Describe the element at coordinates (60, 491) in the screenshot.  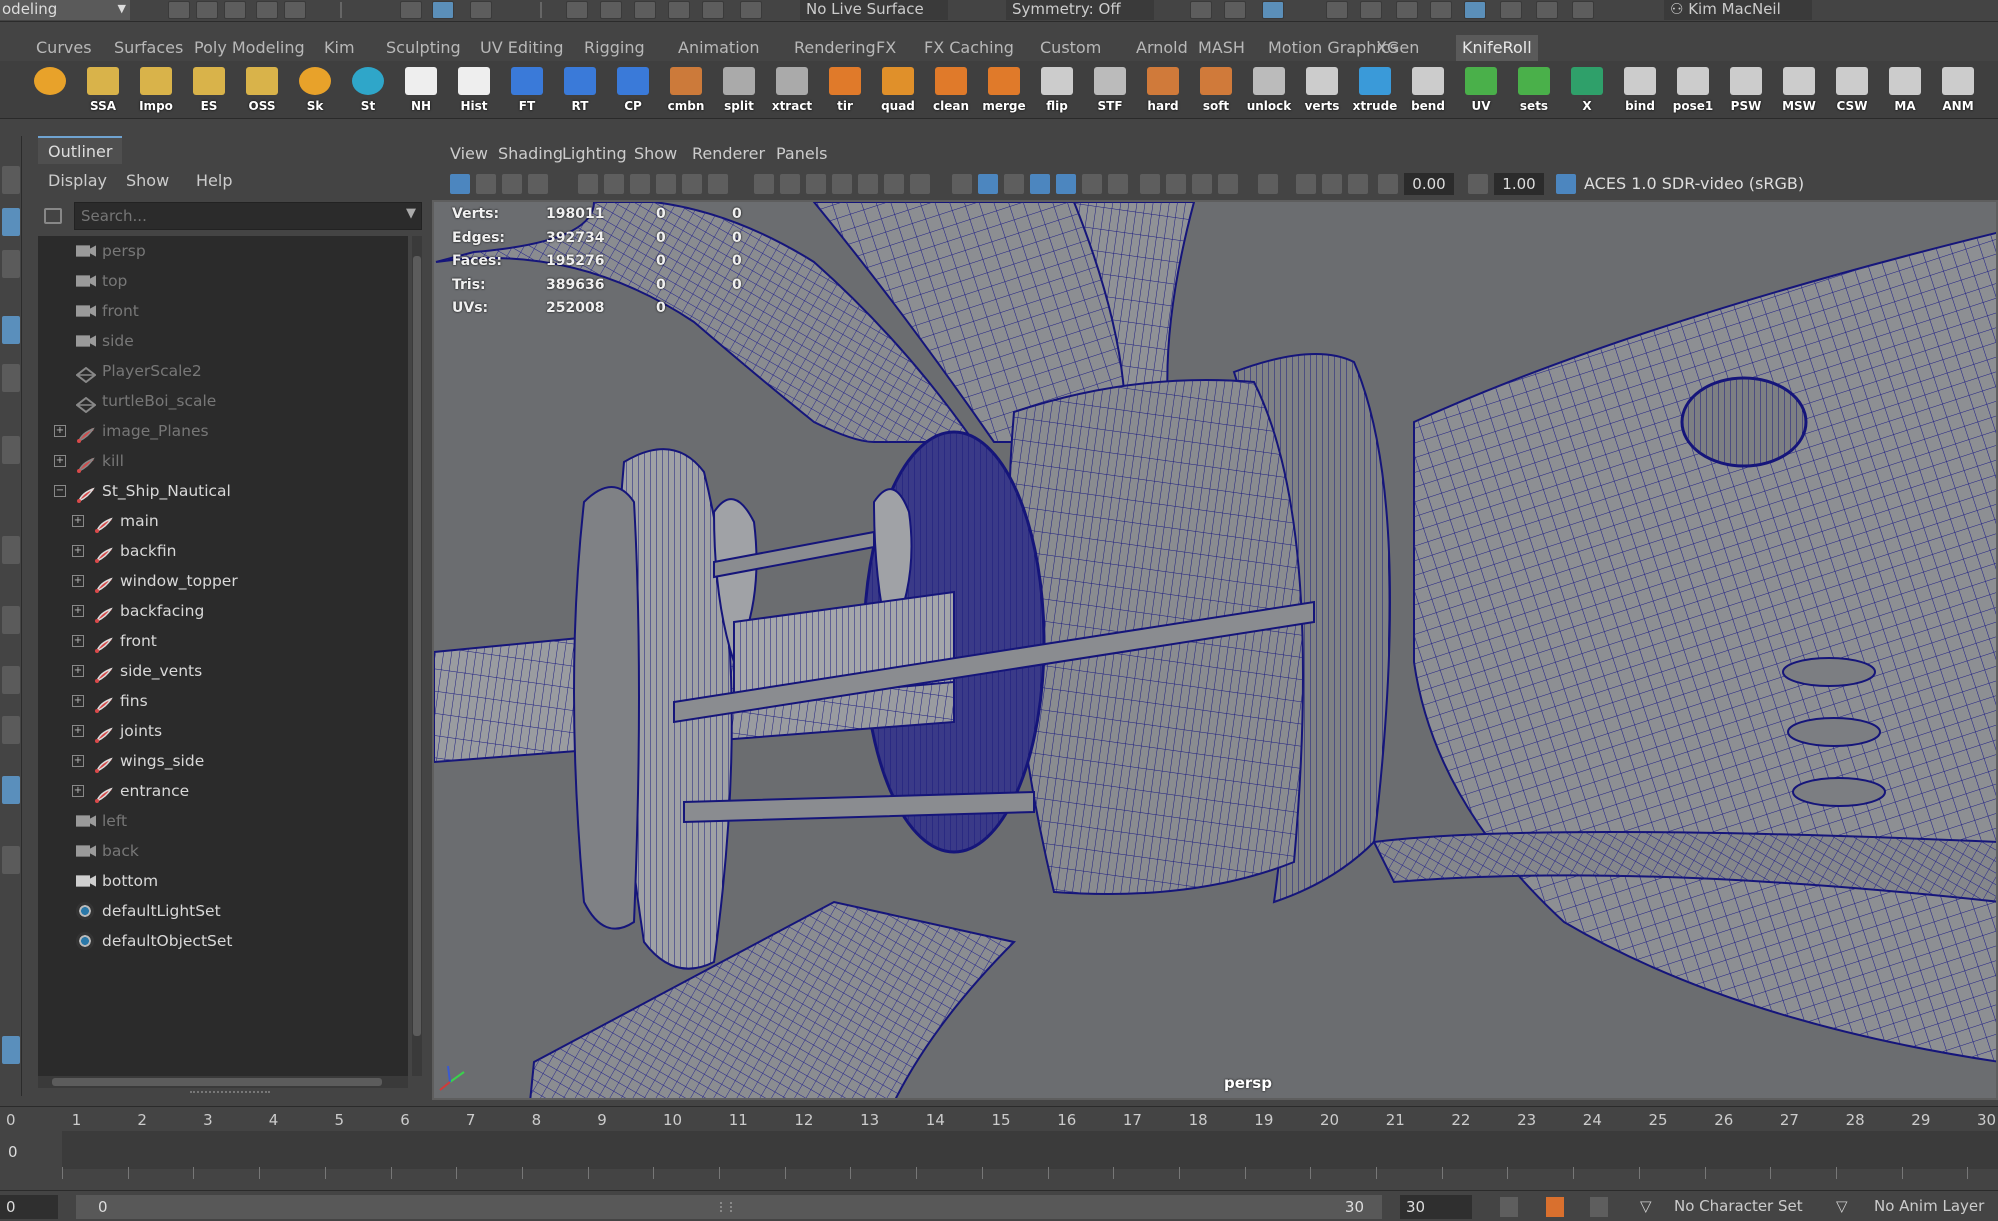
I see `collapse-icon: −` at that location.